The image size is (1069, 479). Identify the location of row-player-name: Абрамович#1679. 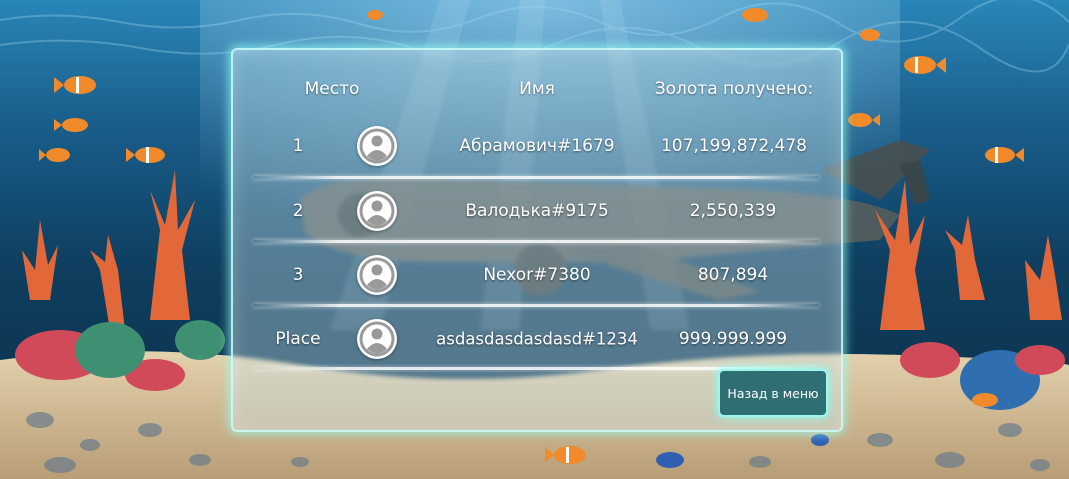
(537, 146).